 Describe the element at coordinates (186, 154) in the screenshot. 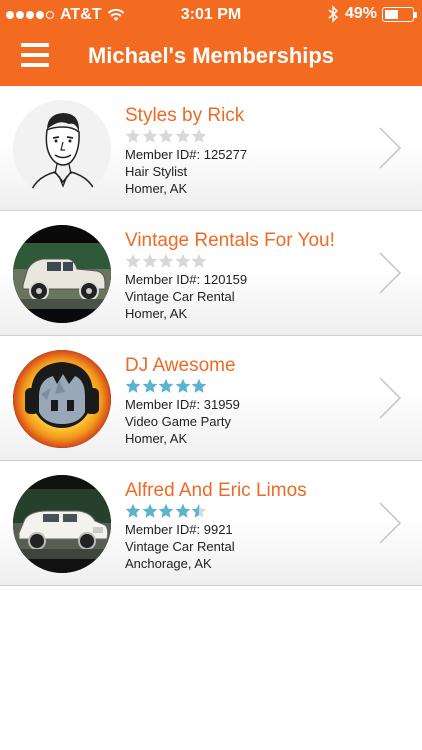

I see `member-id: Member ID#: 125277` at that location.